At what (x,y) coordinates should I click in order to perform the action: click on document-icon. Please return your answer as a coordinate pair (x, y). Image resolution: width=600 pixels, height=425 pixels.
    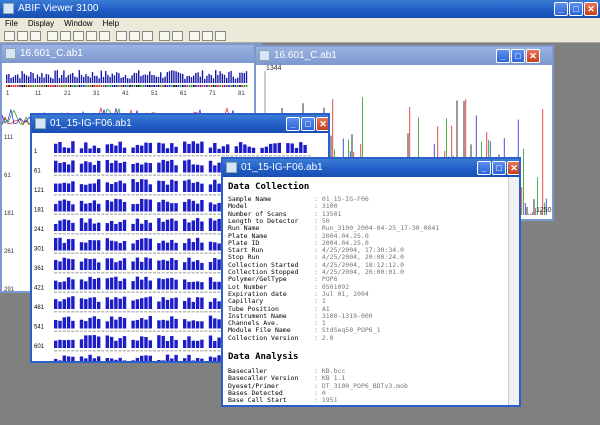
    Looking at the image, I should click on (40, 123).